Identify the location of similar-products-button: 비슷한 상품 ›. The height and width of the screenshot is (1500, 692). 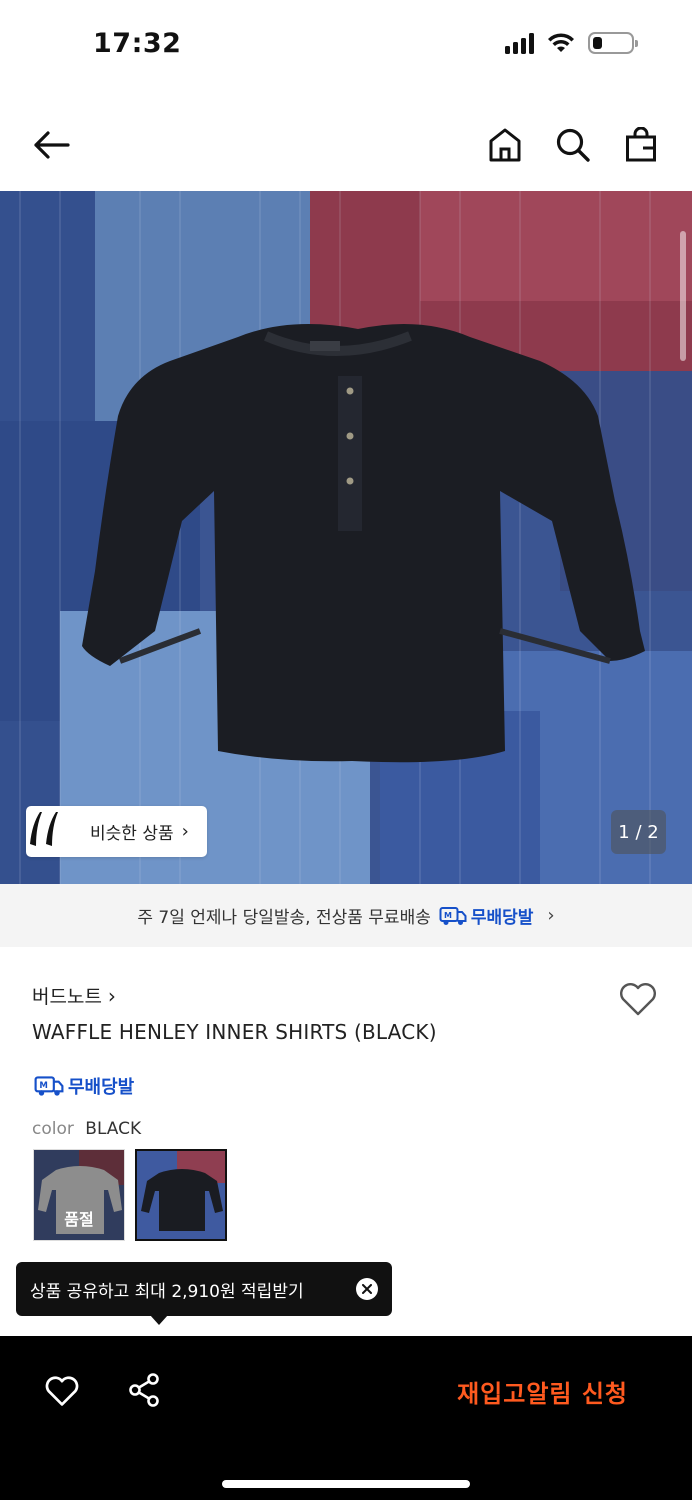
(116, 831).